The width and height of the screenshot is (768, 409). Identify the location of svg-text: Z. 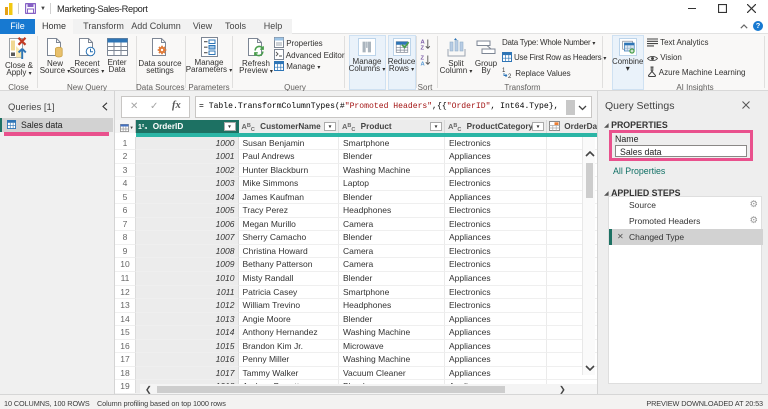
(423, 48).